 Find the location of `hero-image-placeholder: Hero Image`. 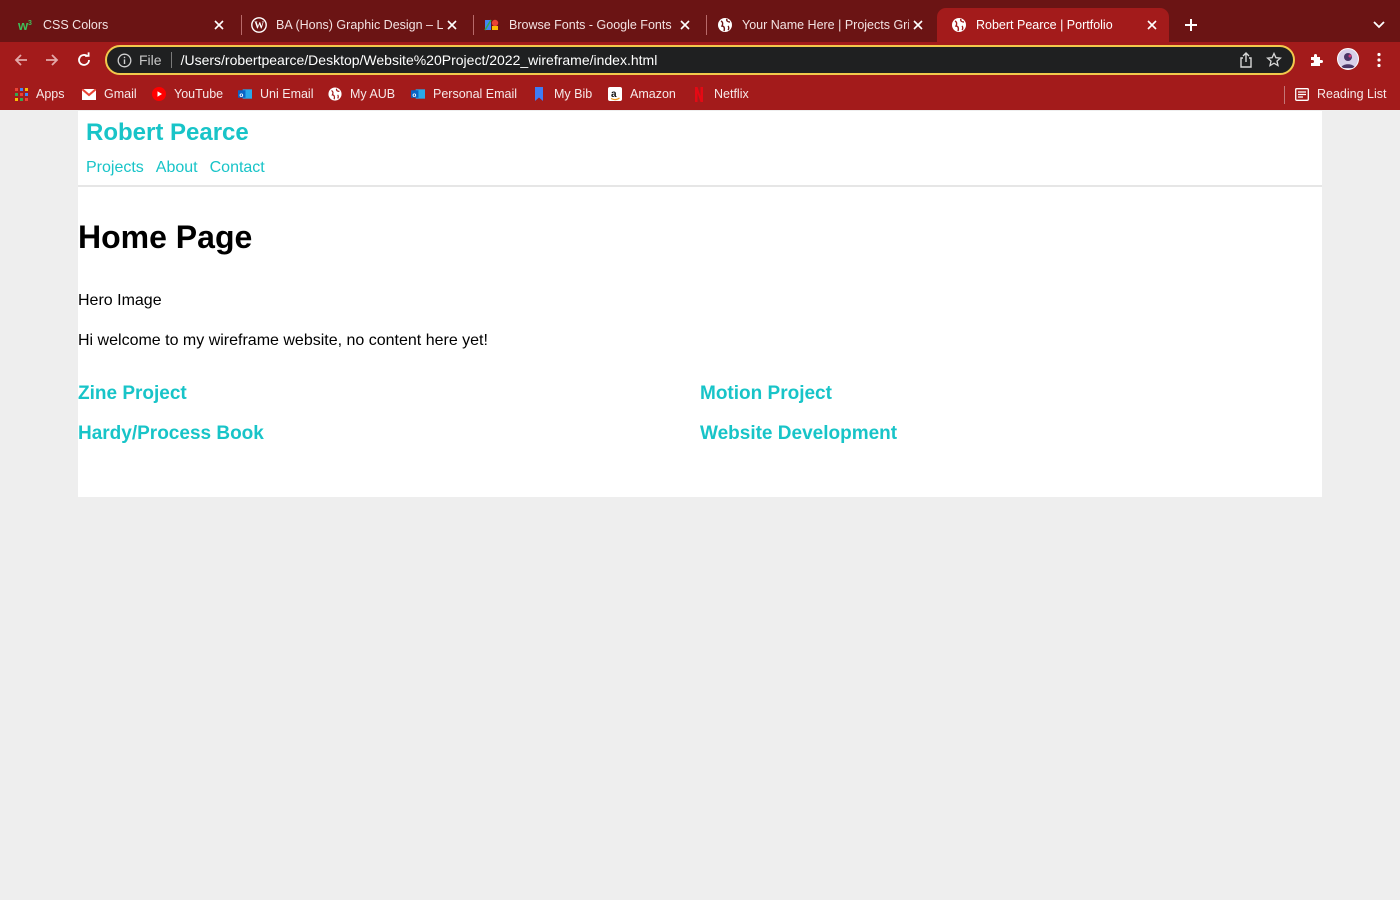

hero-image-placeholder: Hero Image is located at coordinates (120, 300).